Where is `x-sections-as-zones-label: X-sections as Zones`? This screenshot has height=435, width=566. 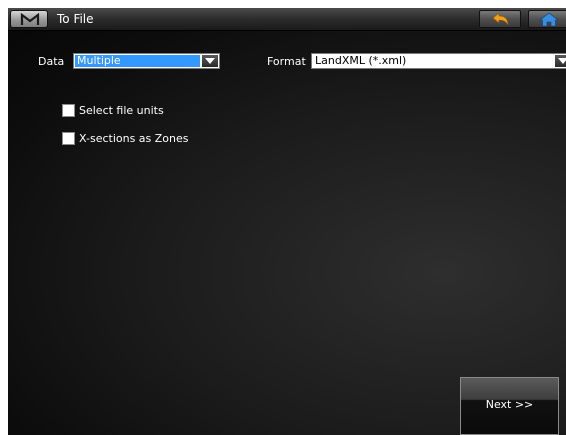 x-sections-as-zones-label: X-sections as Zones is located at coordinates (134, 138).